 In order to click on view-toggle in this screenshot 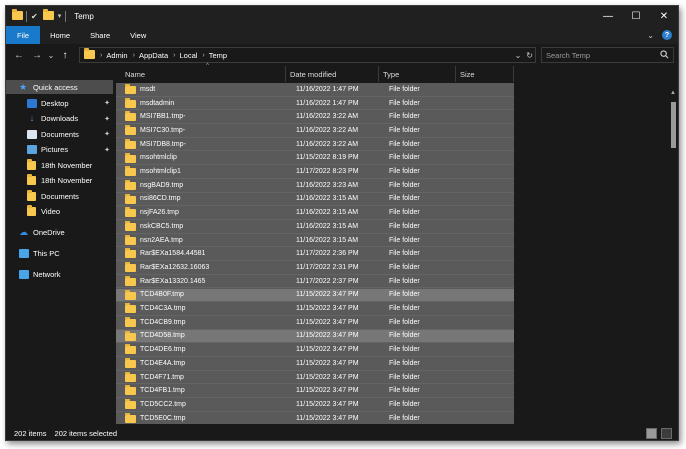, I will do `click(659, 433)`.